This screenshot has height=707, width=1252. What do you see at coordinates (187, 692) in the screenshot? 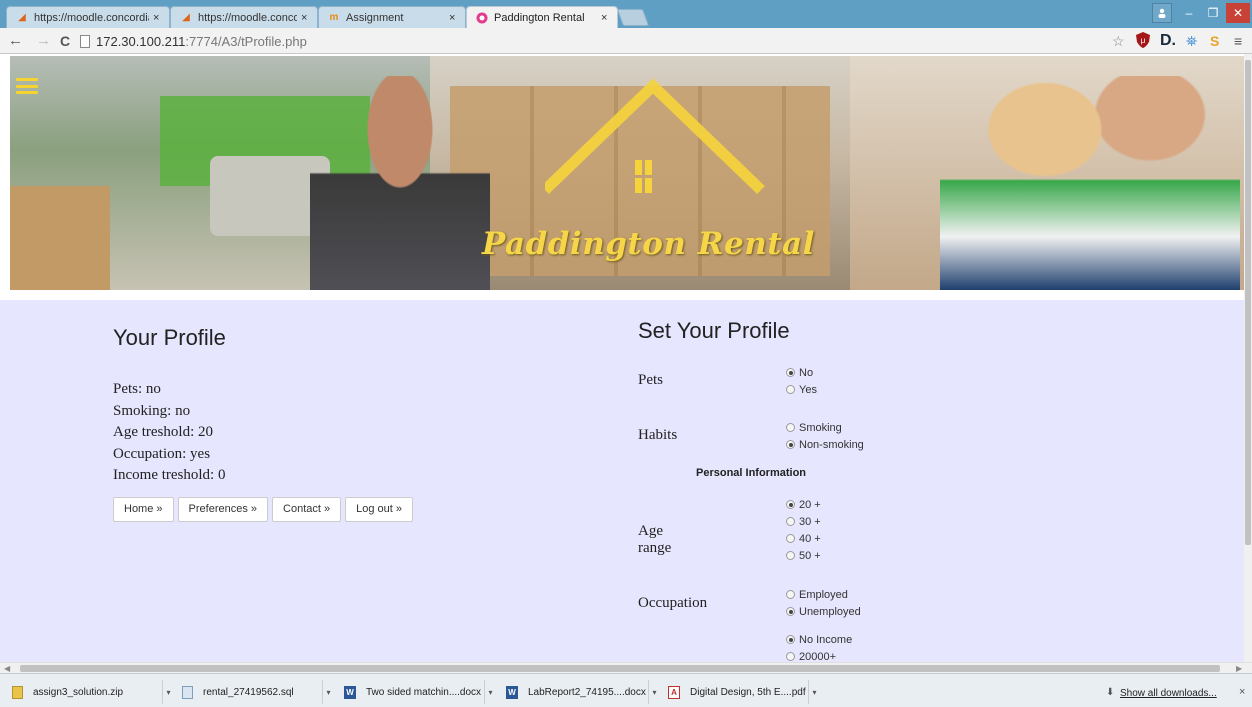
I see `sql-file-icon` at bounding box center [187, 692].